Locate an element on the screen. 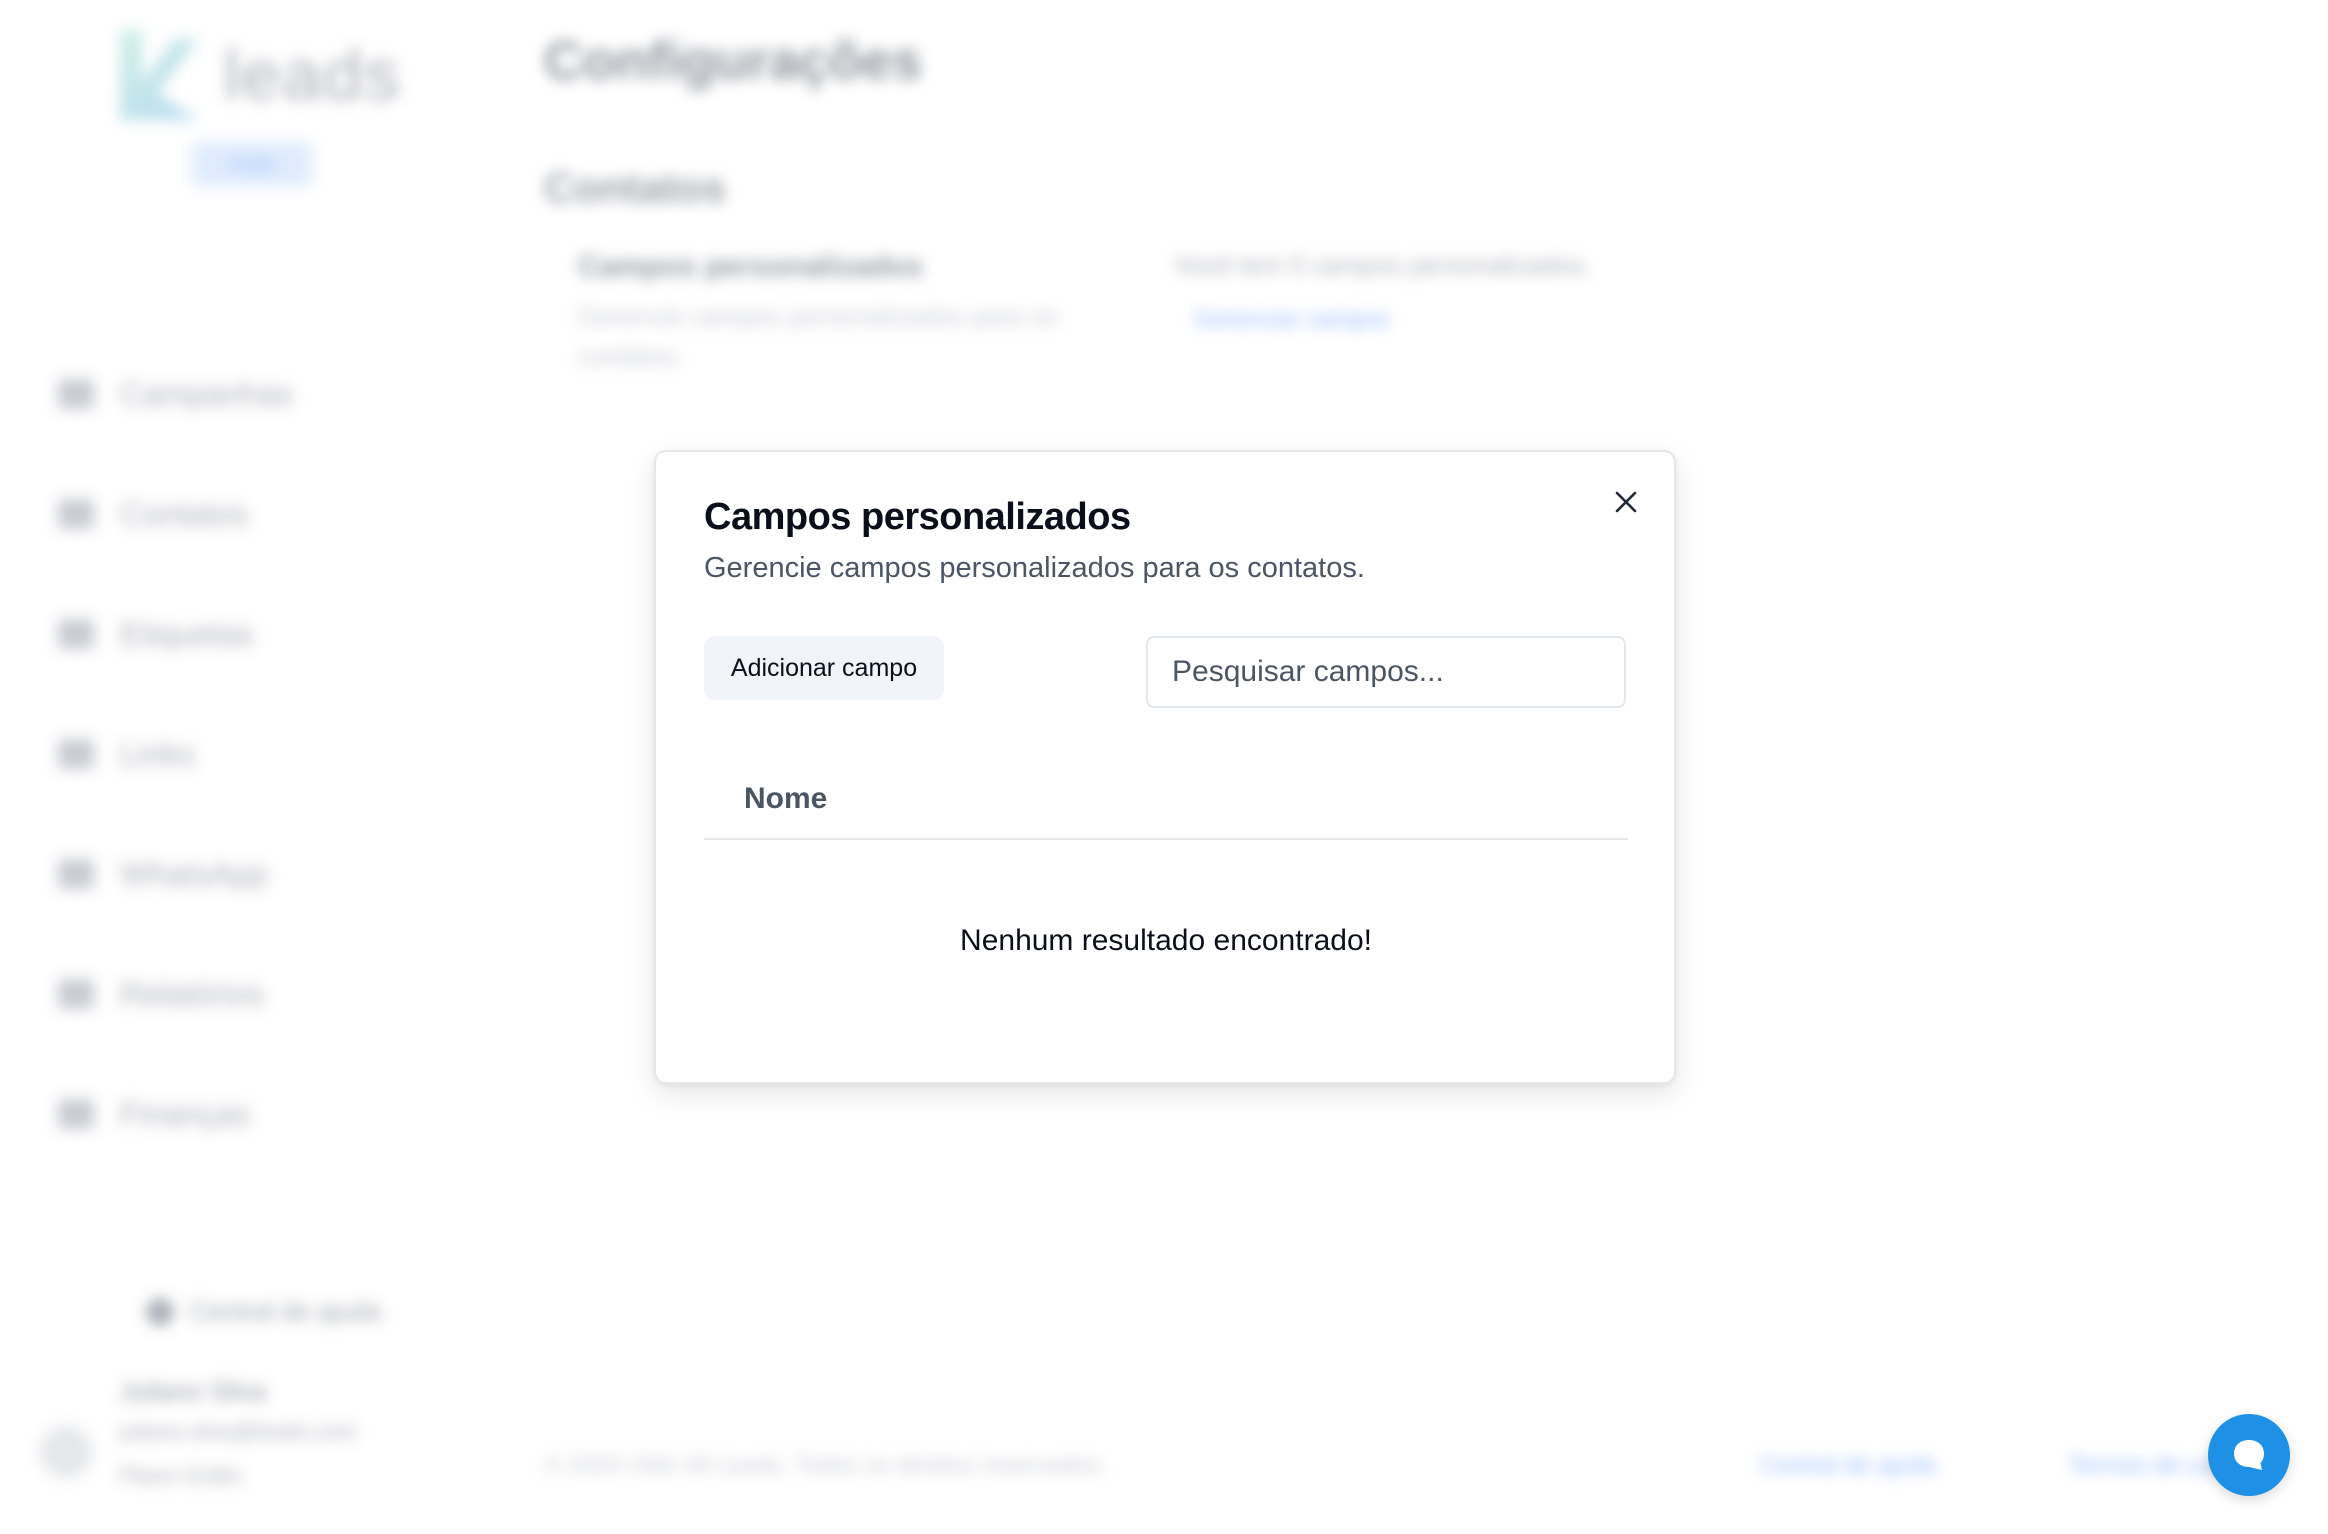 The width and height of the screenshot is (2328, 1534). sidebar-item-etiquetas: Etiquetas is located at coordinates (175, 634).